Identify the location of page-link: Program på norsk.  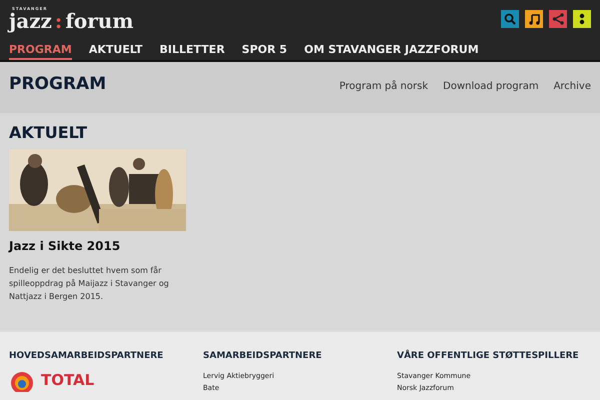
(383, 86).